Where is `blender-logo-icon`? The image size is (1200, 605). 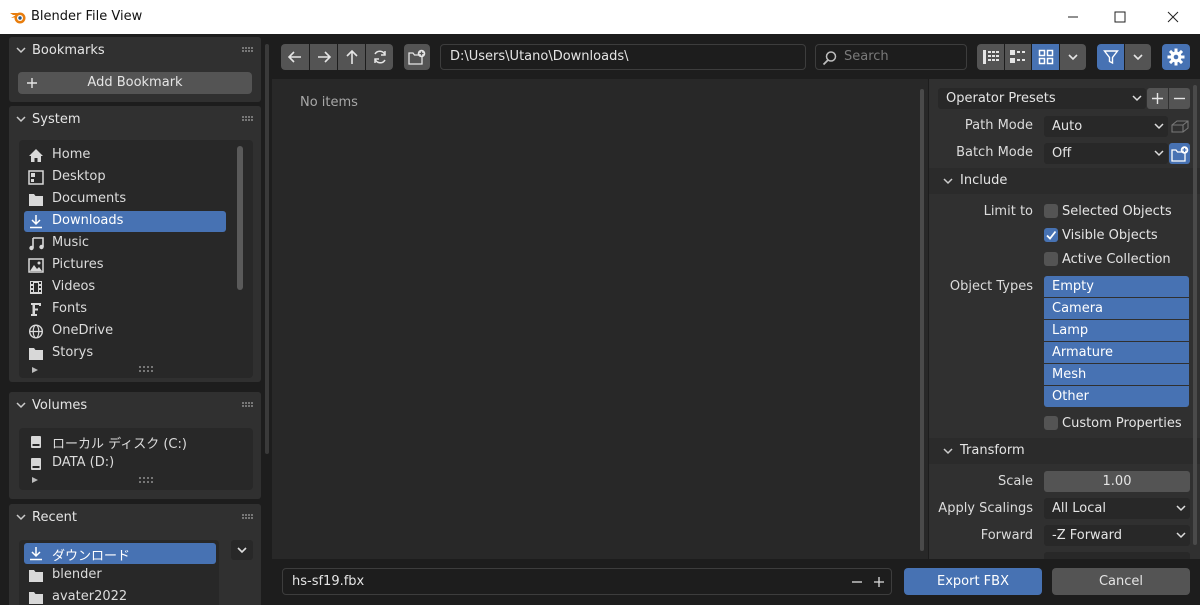
blender-logo-icon is located at coordinates (18, 18).